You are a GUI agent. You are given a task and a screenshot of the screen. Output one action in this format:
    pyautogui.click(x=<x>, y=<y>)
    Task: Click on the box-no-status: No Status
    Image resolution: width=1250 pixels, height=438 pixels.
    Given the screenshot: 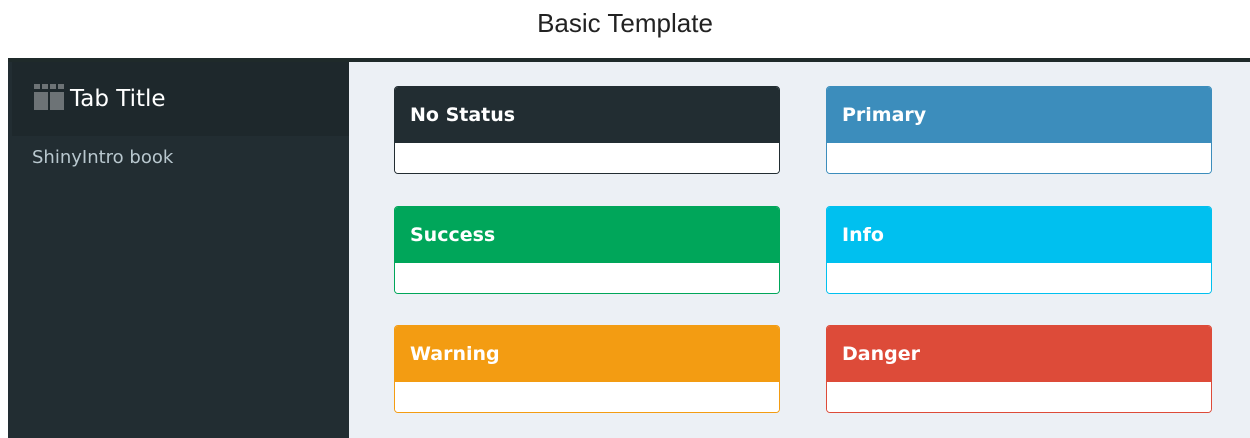 What is the action you would take?
    pyautogui.click(x=587, y=130)
    